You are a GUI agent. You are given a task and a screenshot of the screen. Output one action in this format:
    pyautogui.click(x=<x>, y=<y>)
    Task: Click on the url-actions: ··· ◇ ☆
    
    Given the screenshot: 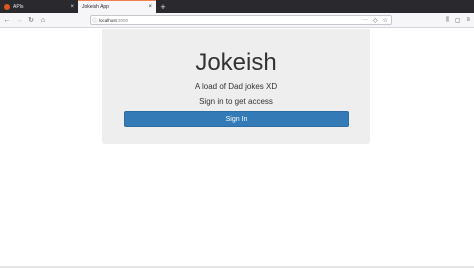 What is the action you would take?
    pyautogui.click(x=375, y=20)
    